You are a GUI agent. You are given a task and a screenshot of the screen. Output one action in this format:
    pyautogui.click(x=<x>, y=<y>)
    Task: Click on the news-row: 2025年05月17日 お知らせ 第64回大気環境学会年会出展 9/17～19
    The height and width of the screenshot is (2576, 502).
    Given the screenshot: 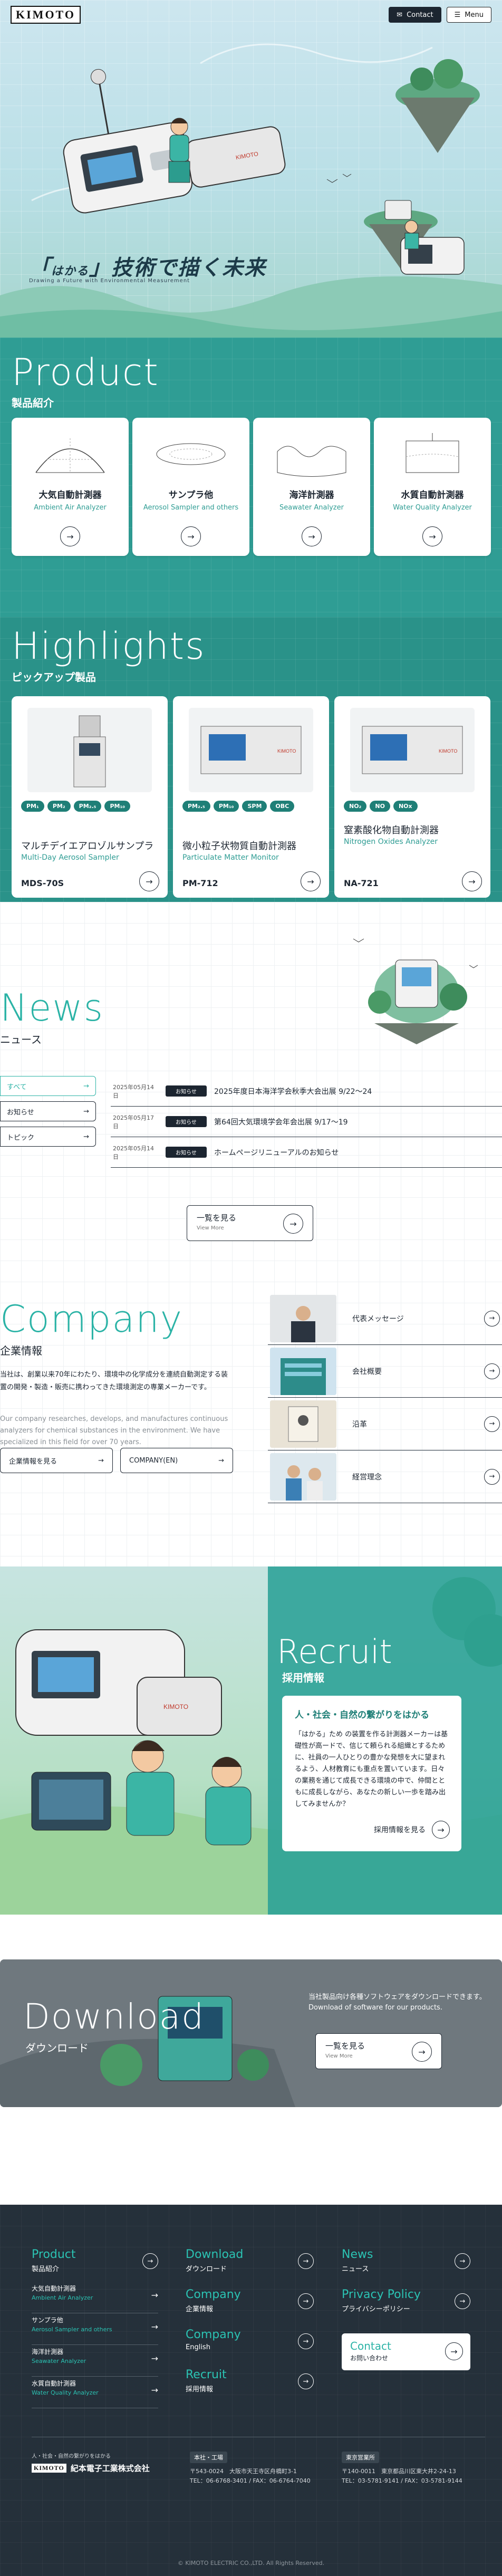 What is the action you would take?
    pyautogui.click(x=306, y=1122)
    